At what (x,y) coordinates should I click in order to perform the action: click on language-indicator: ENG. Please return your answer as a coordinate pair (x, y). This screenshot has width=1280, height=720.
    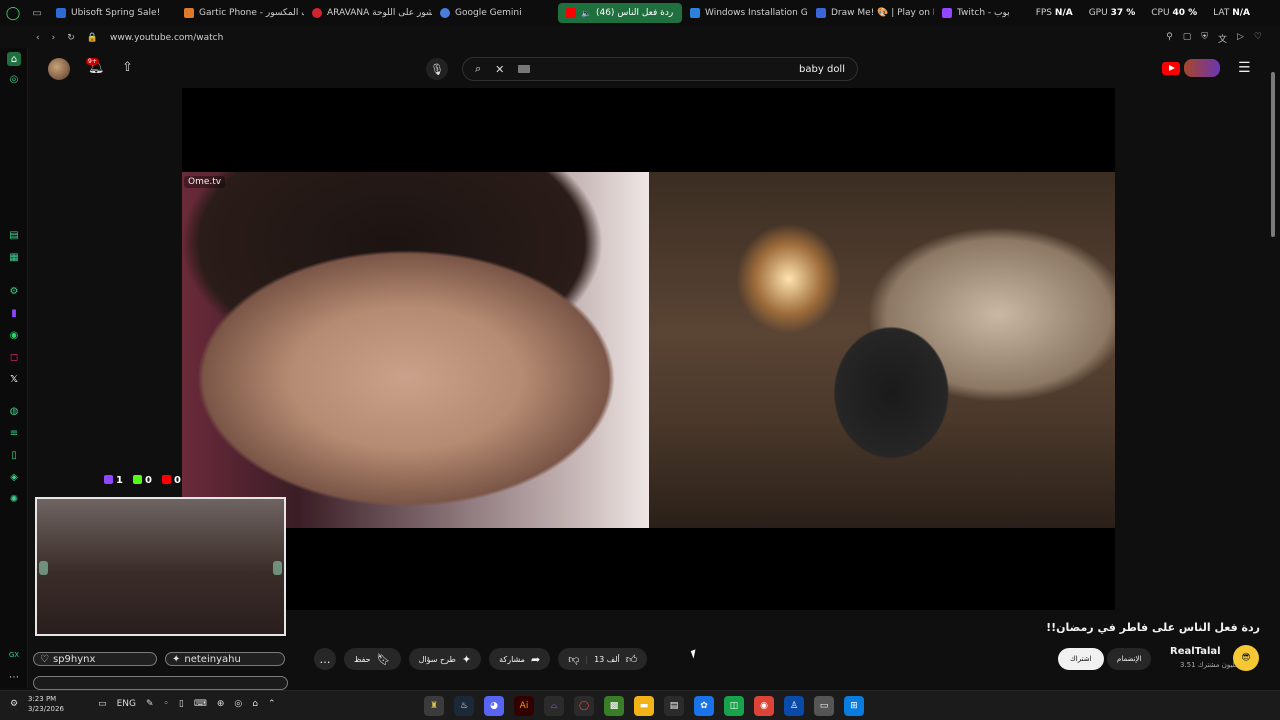
    Looking at the image, I should click on (126, 704).